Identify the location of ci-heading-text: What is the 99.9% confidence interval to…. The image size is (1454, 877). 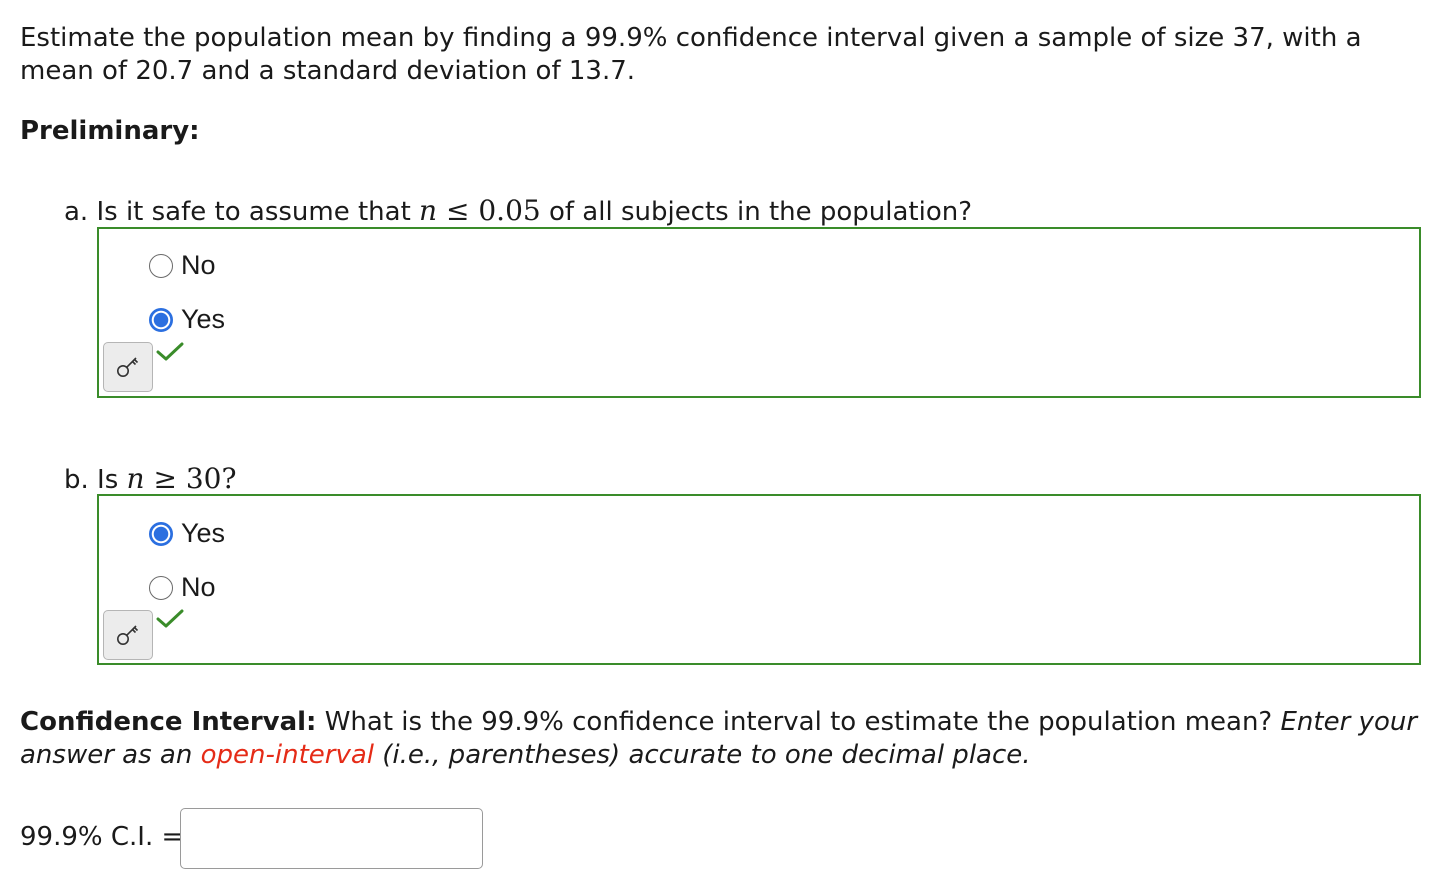
(798, 722).